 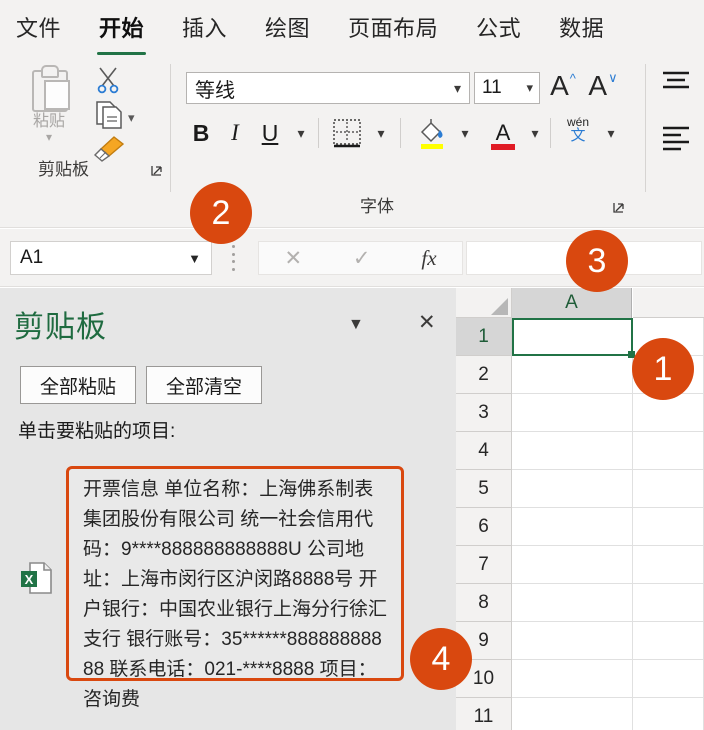 What do you see at coordinates (204, 28) in the screenshot?
I see `tab-insert: 插入` at bounding box center [204, 28].